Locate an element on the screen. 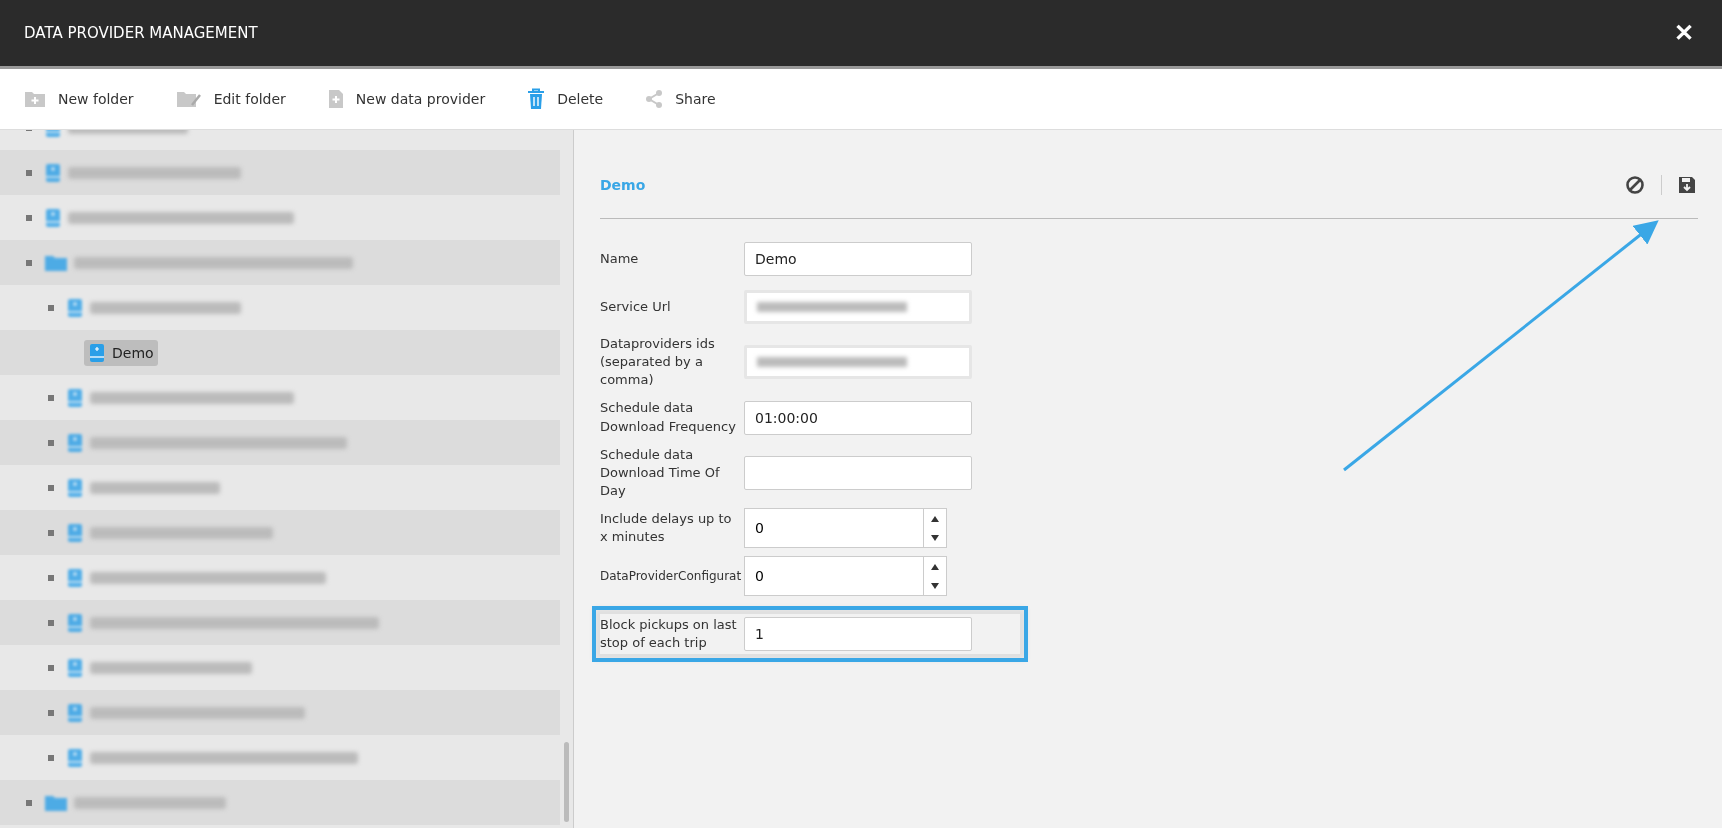 This screenshot has height=828, width=1722. file-plus-icon is located at coordinates (335, 99).